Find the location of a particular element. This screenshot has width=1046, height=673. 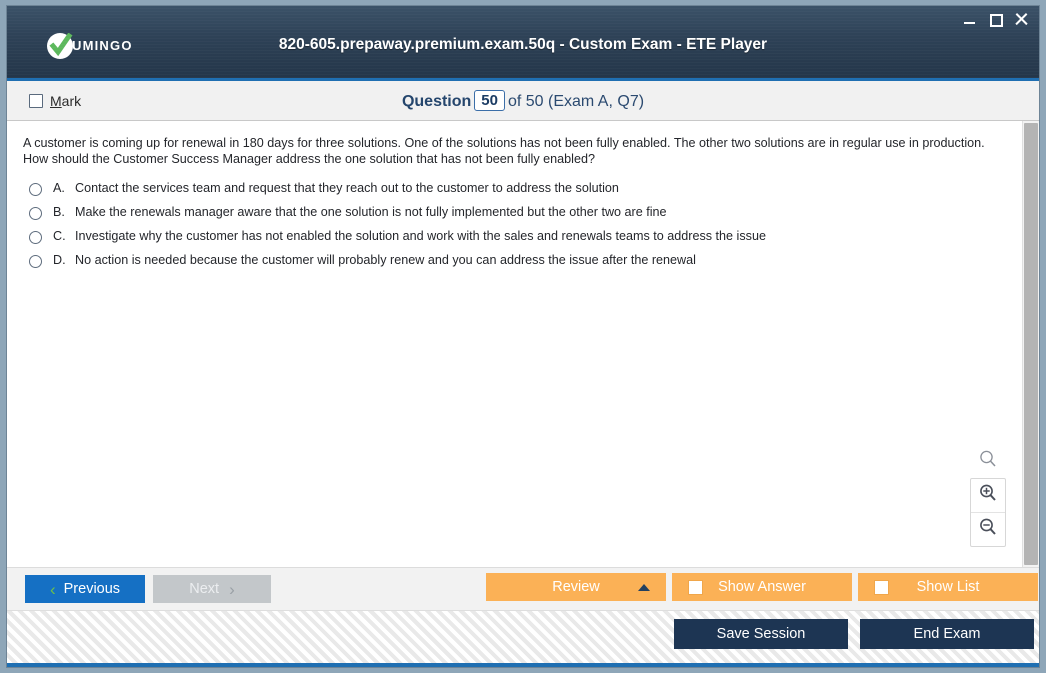

option-letter-c: C. is located at coordinates (59, 236).